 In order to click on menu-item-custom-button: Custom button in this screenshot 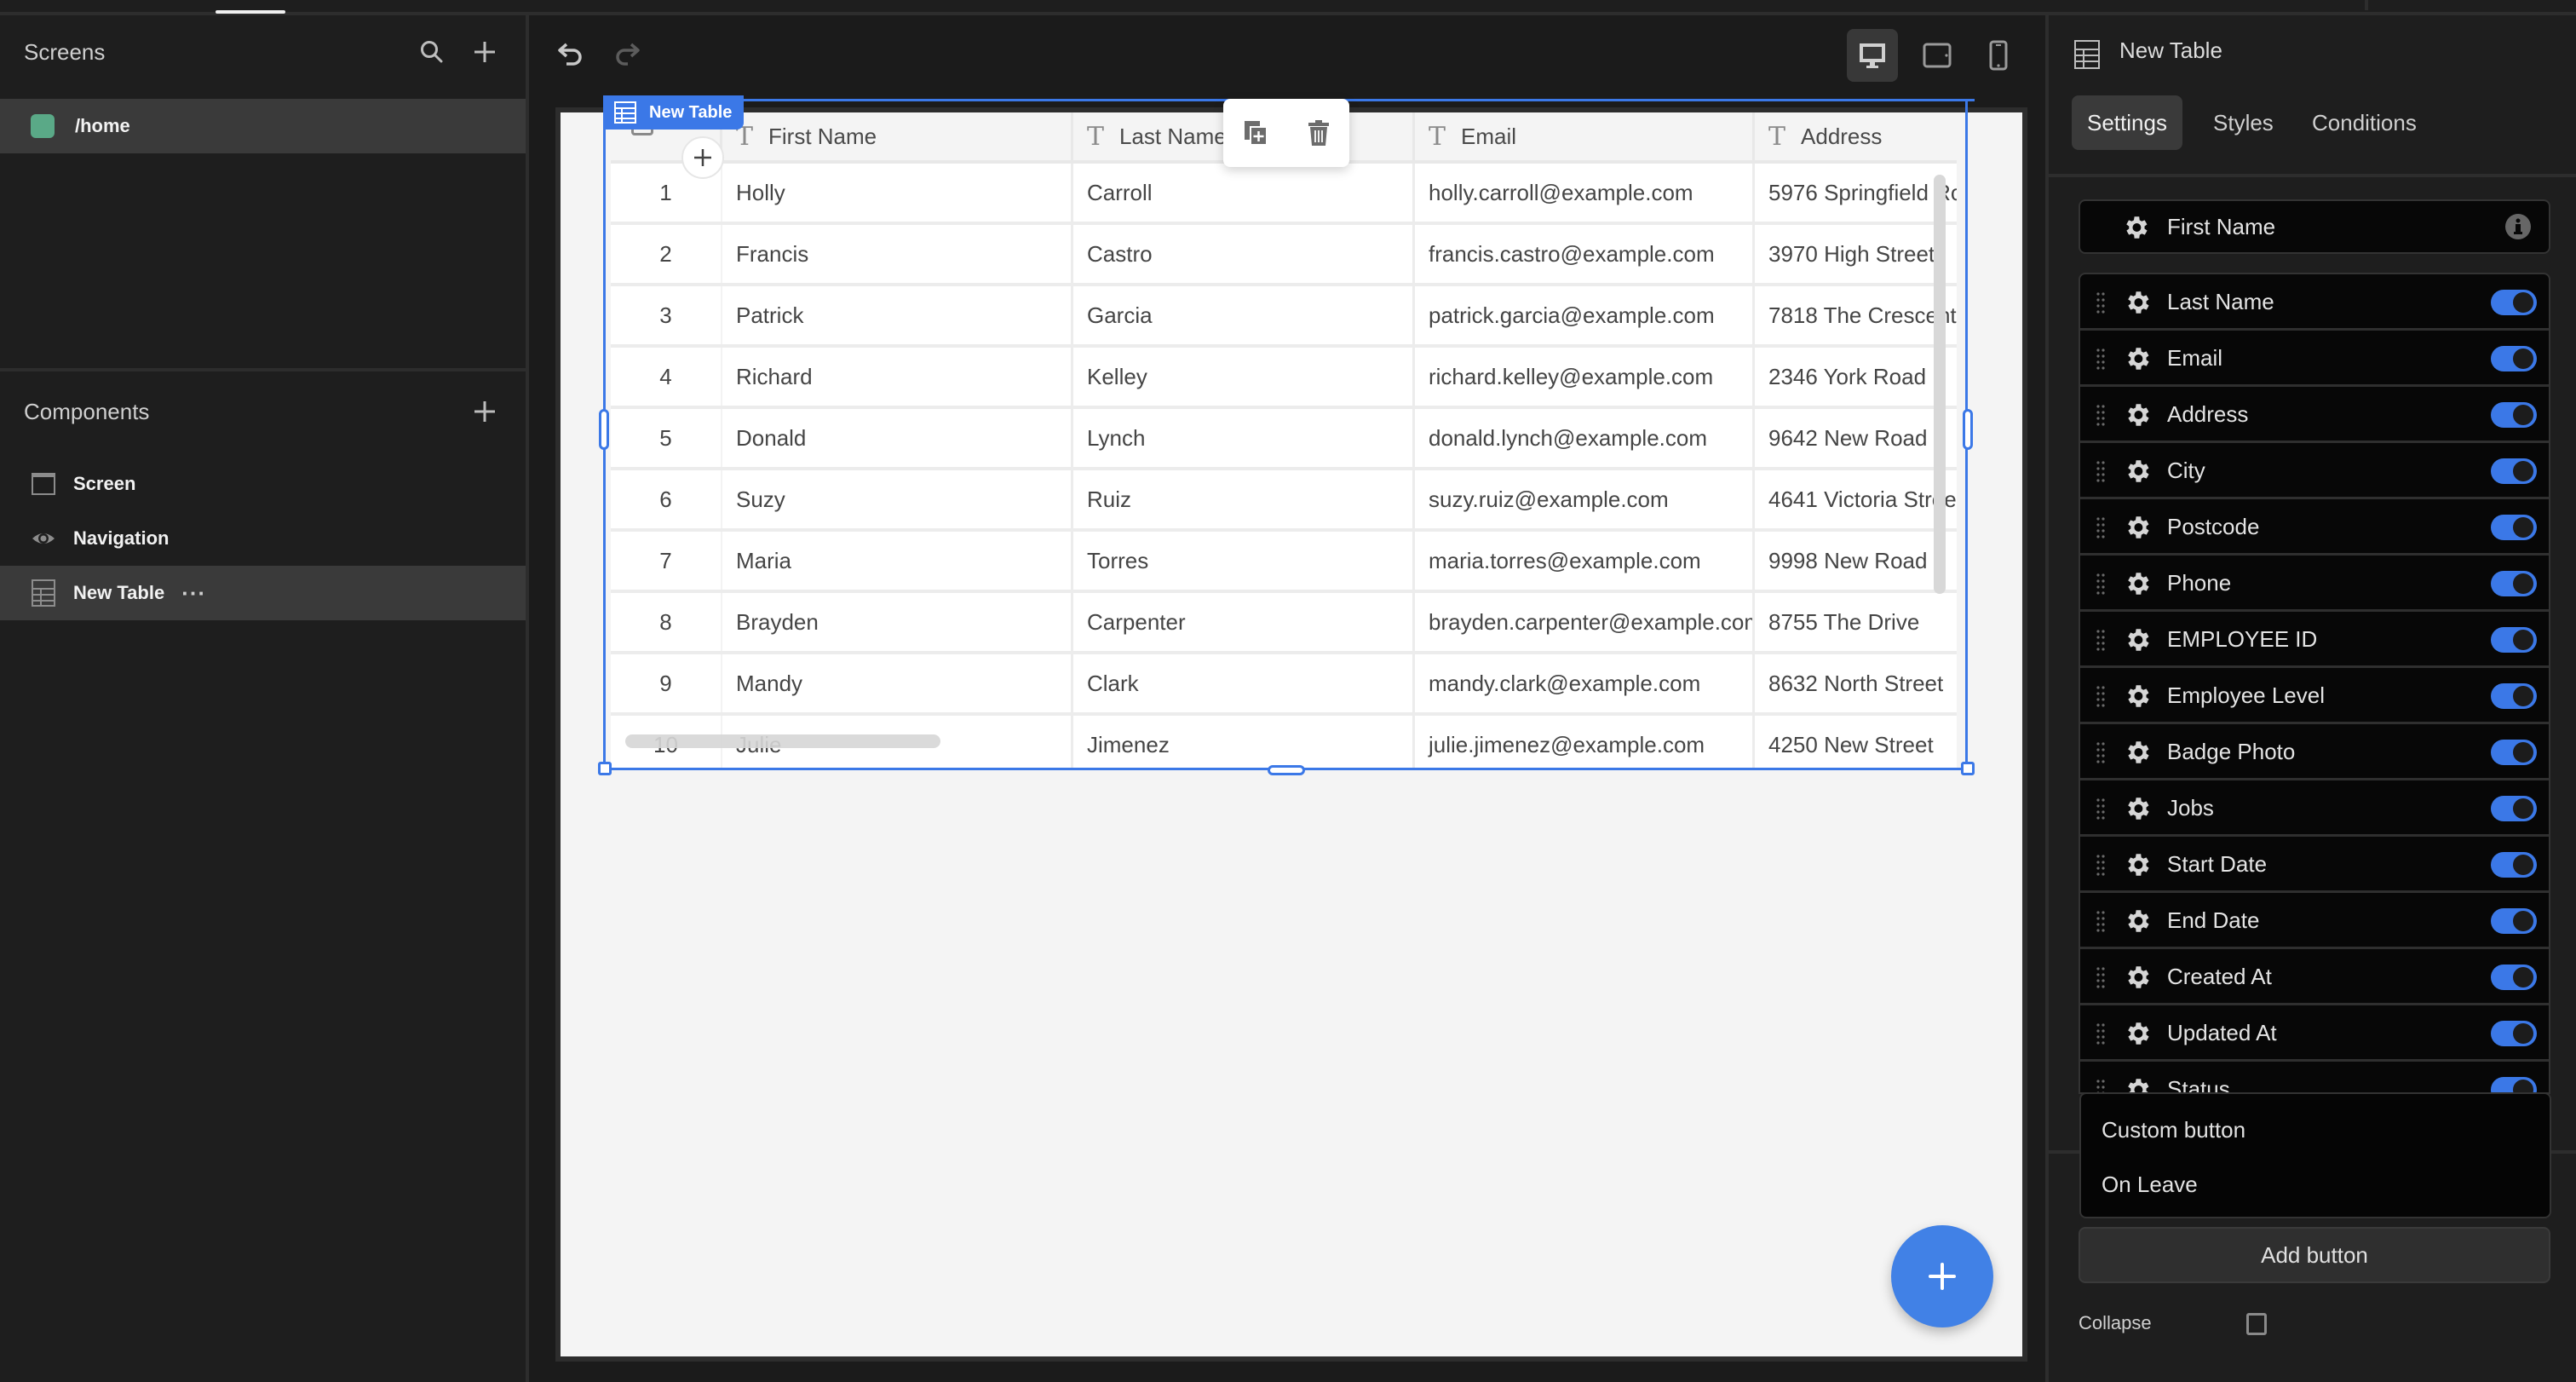, I will do `click(2174, 1129)`.